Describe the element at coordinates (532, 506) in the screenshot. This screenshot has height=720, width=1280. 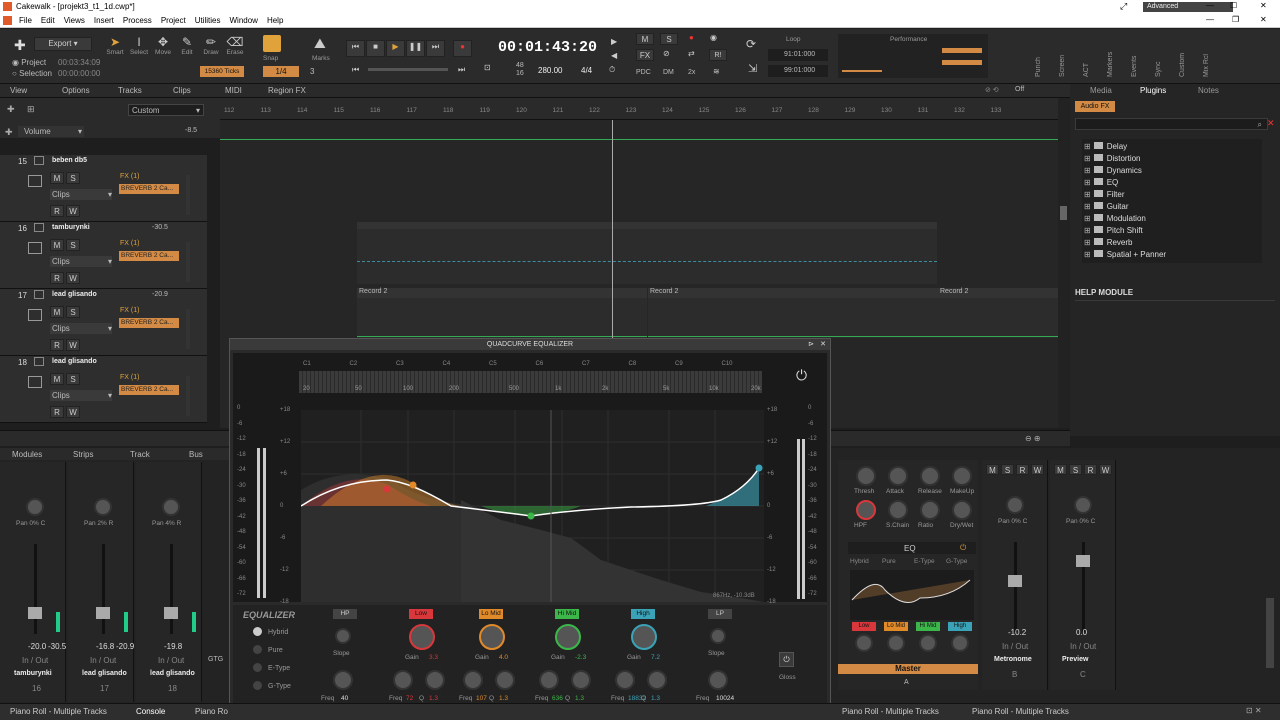
I see `eq-graph: 867Hz, -10.3dB` at that location.